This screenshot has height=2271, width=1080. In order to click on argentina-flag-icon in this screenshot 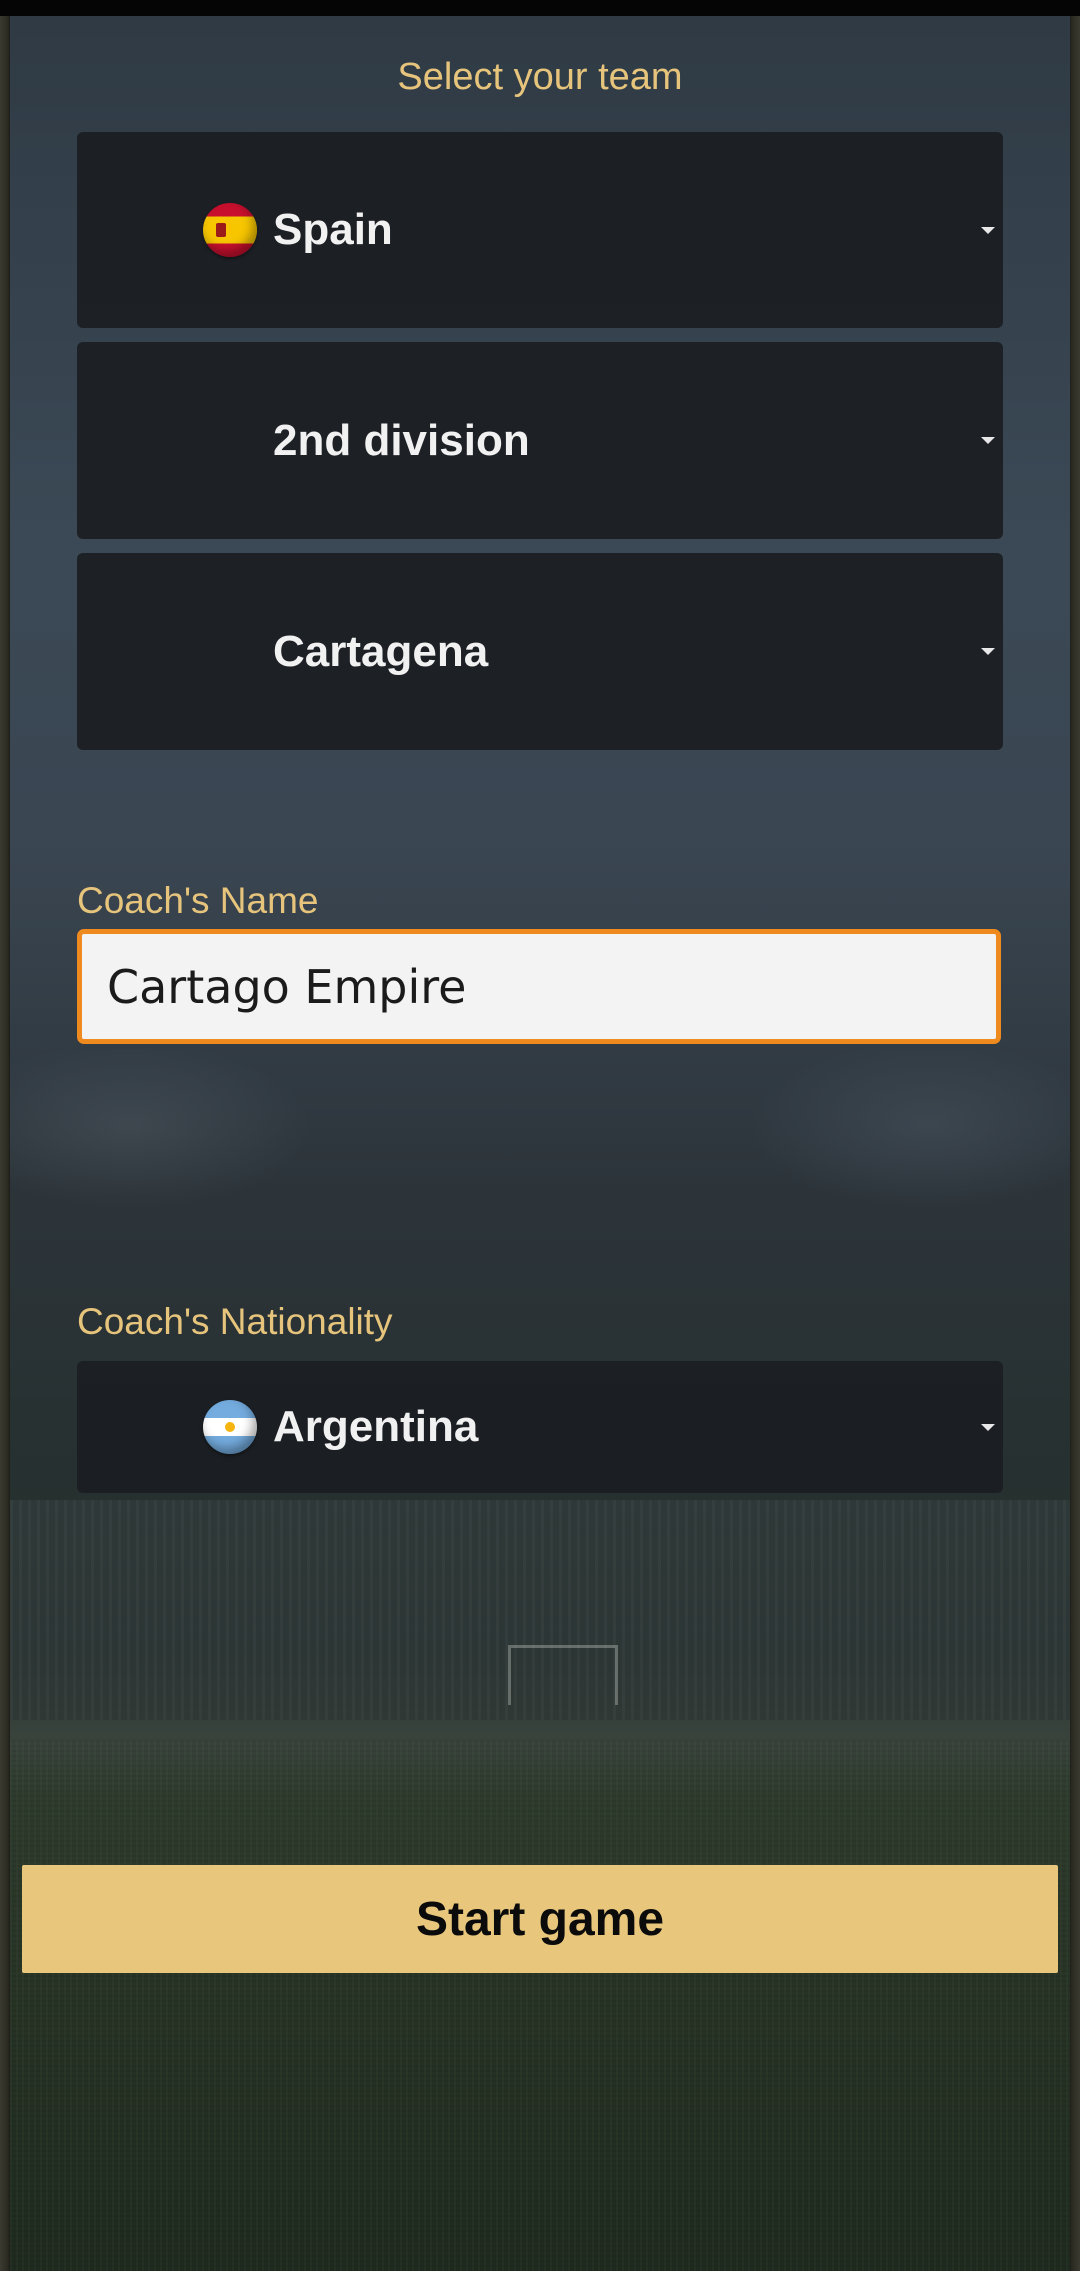, I will do `click(230, 1427)`.